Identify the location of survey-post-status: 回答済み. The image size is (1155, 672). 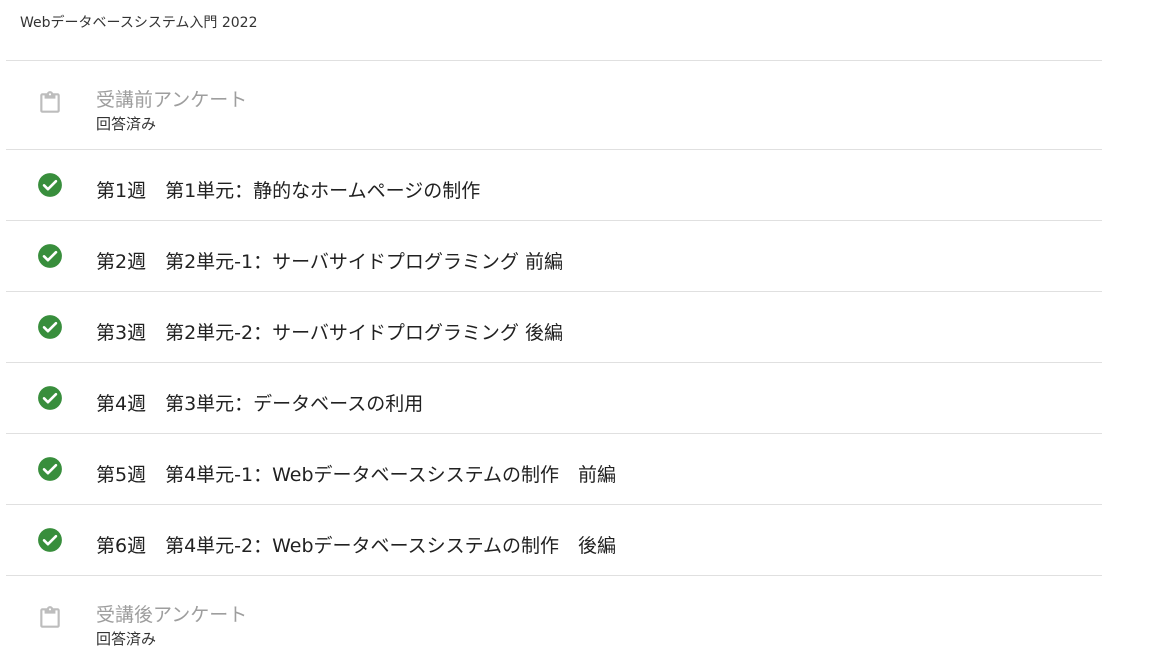
(126, 639).